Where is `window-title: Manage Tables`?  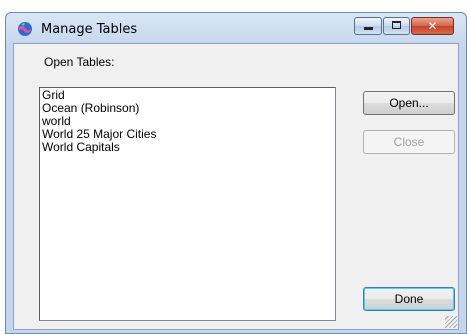 window-title: Manage Tables is located at coordinates (89, 29).